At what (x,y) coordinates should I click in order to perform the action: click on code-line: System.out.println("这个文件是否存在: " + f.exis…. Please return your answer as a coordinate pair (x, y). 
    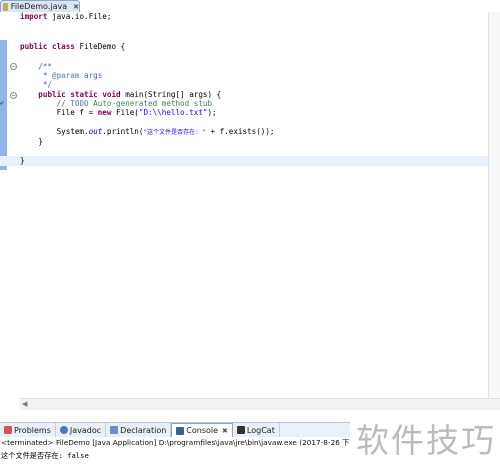
    Looking at the image, I should click on (147, 131).